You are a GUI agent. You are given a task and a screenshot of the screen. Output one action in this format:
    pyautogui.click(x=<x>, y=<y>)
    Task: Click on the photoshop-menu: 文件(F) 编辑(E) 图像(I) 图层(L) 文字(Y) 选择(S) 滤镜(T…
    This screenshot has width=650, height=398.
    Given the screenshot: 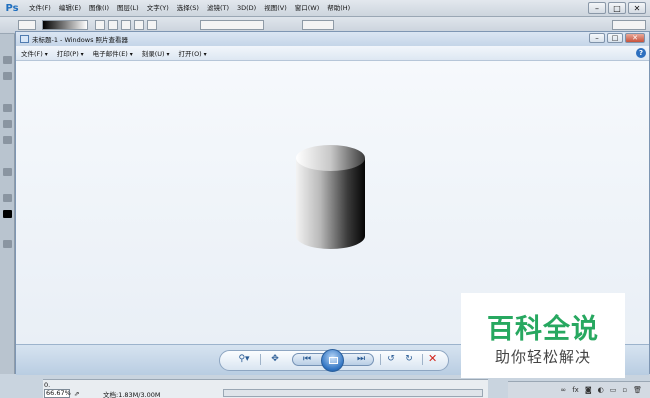 What is the action you would take?
    pyautogui.click(x=189, y=8)
    